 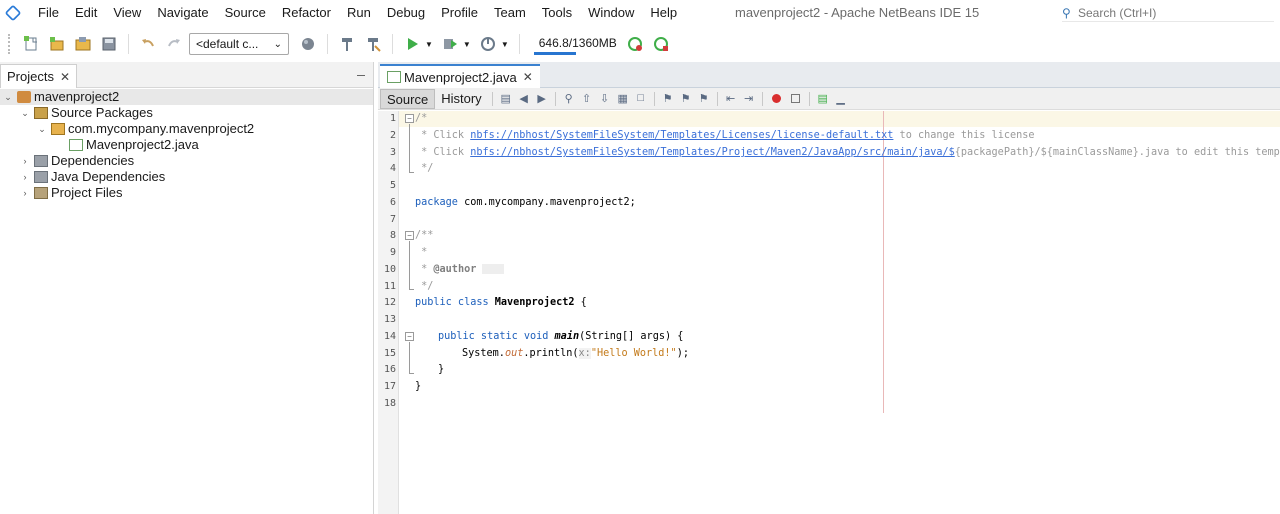 What do you see at coordinates (452, 302) in the screenshot?
I see `keyword: public class` at bounding box center [452, 302].